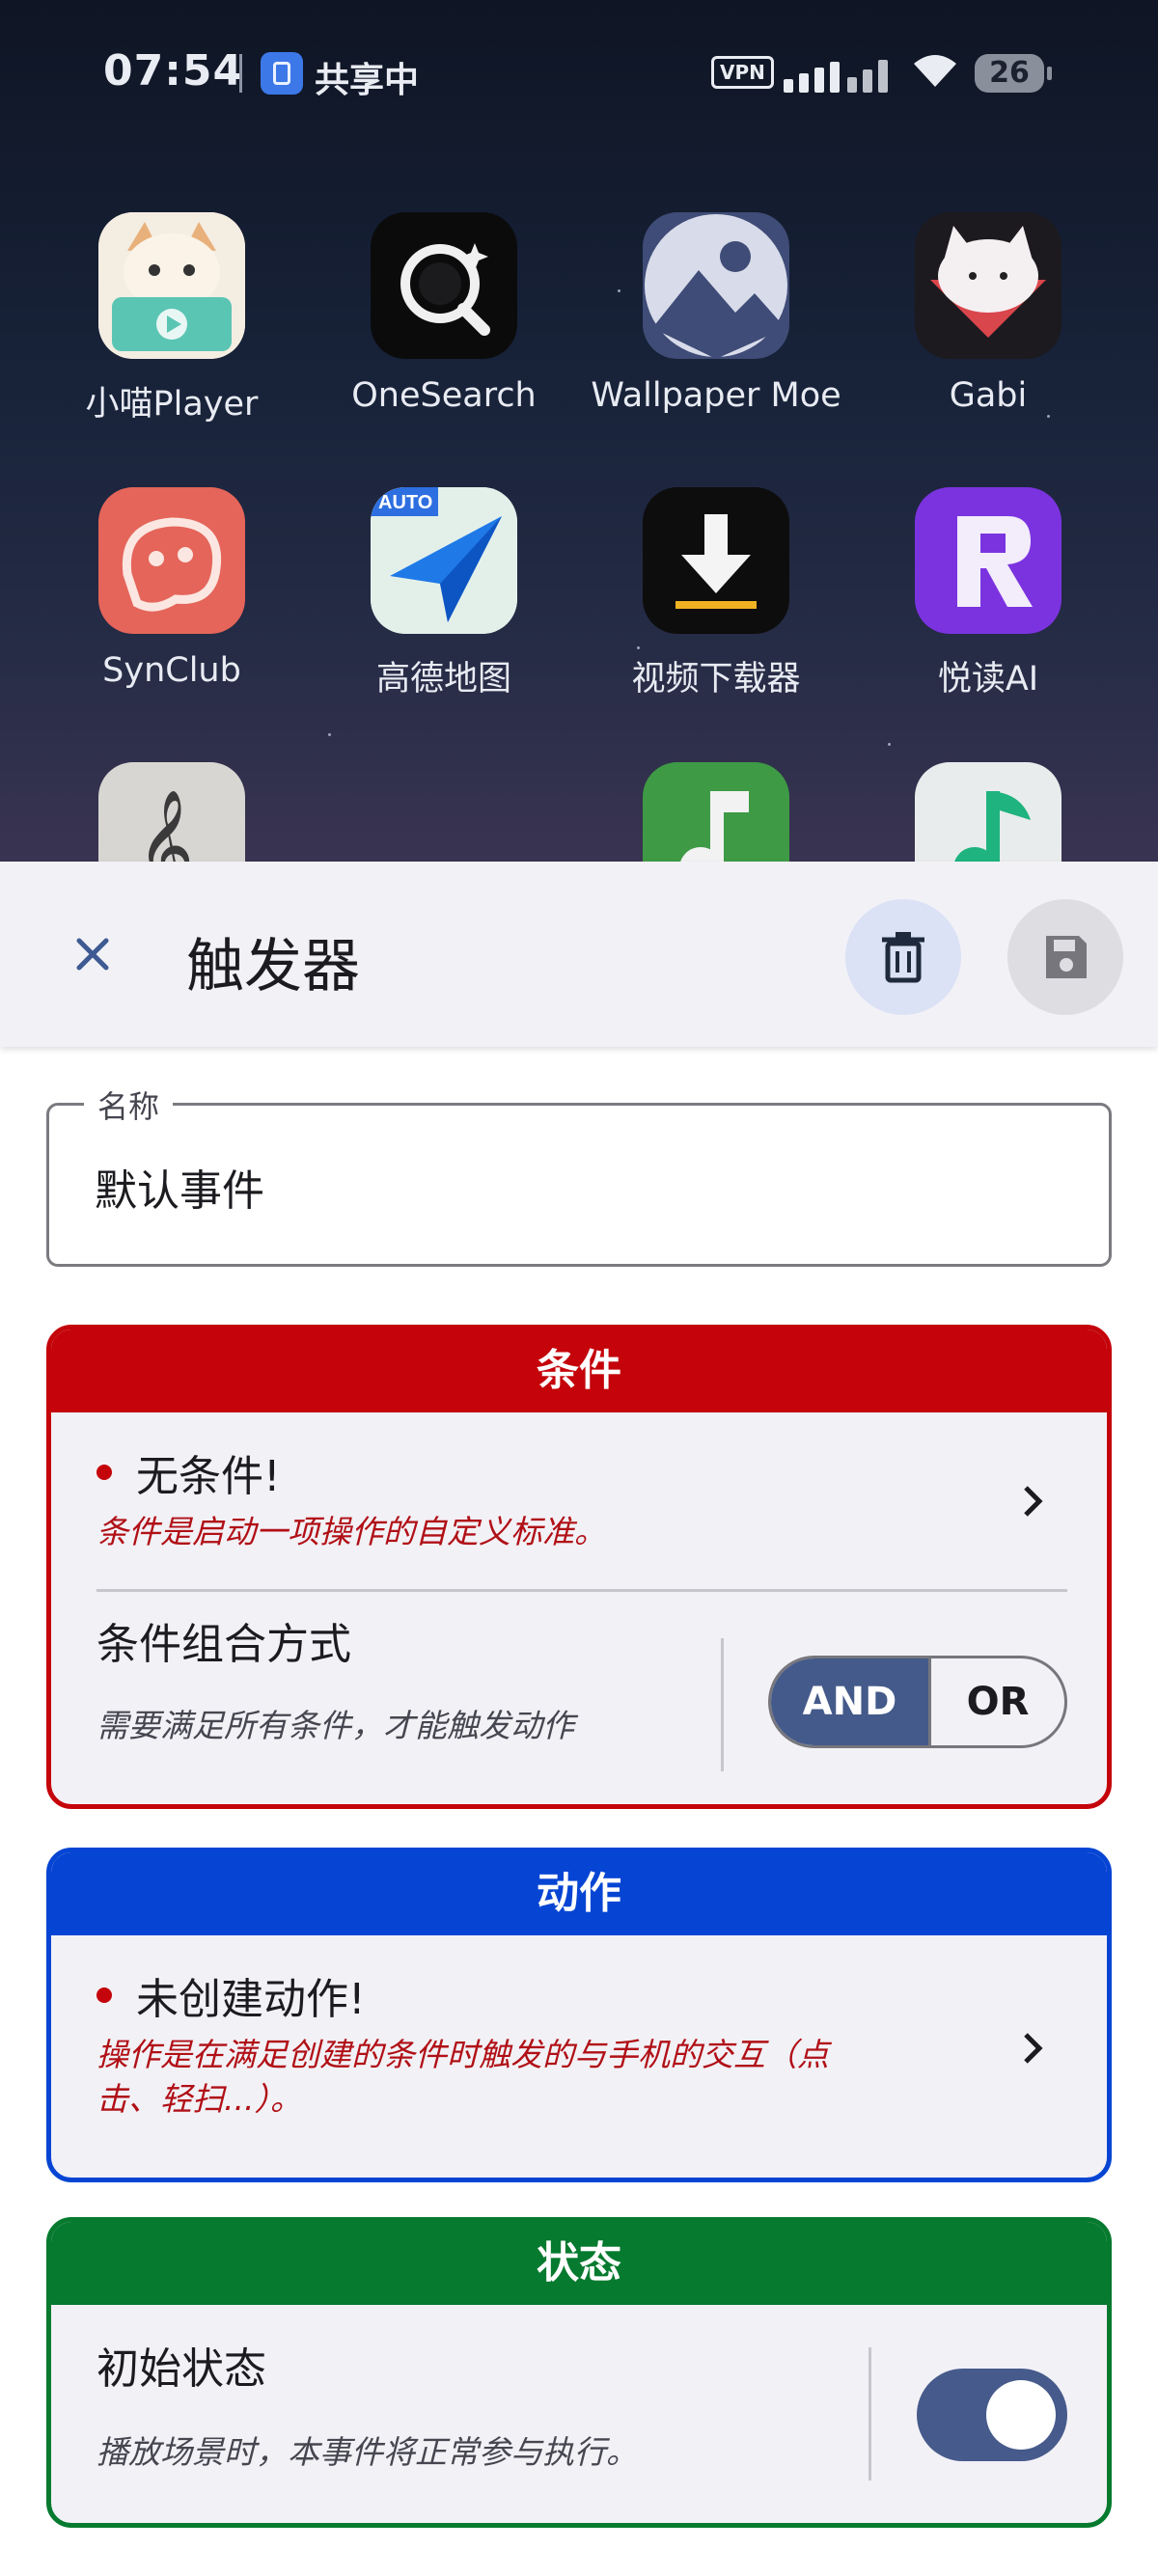 The width and height of the screenshot is (1158, 2576). I want to click on actions-empty-title: 未创建动作!, so click(251, 2000).